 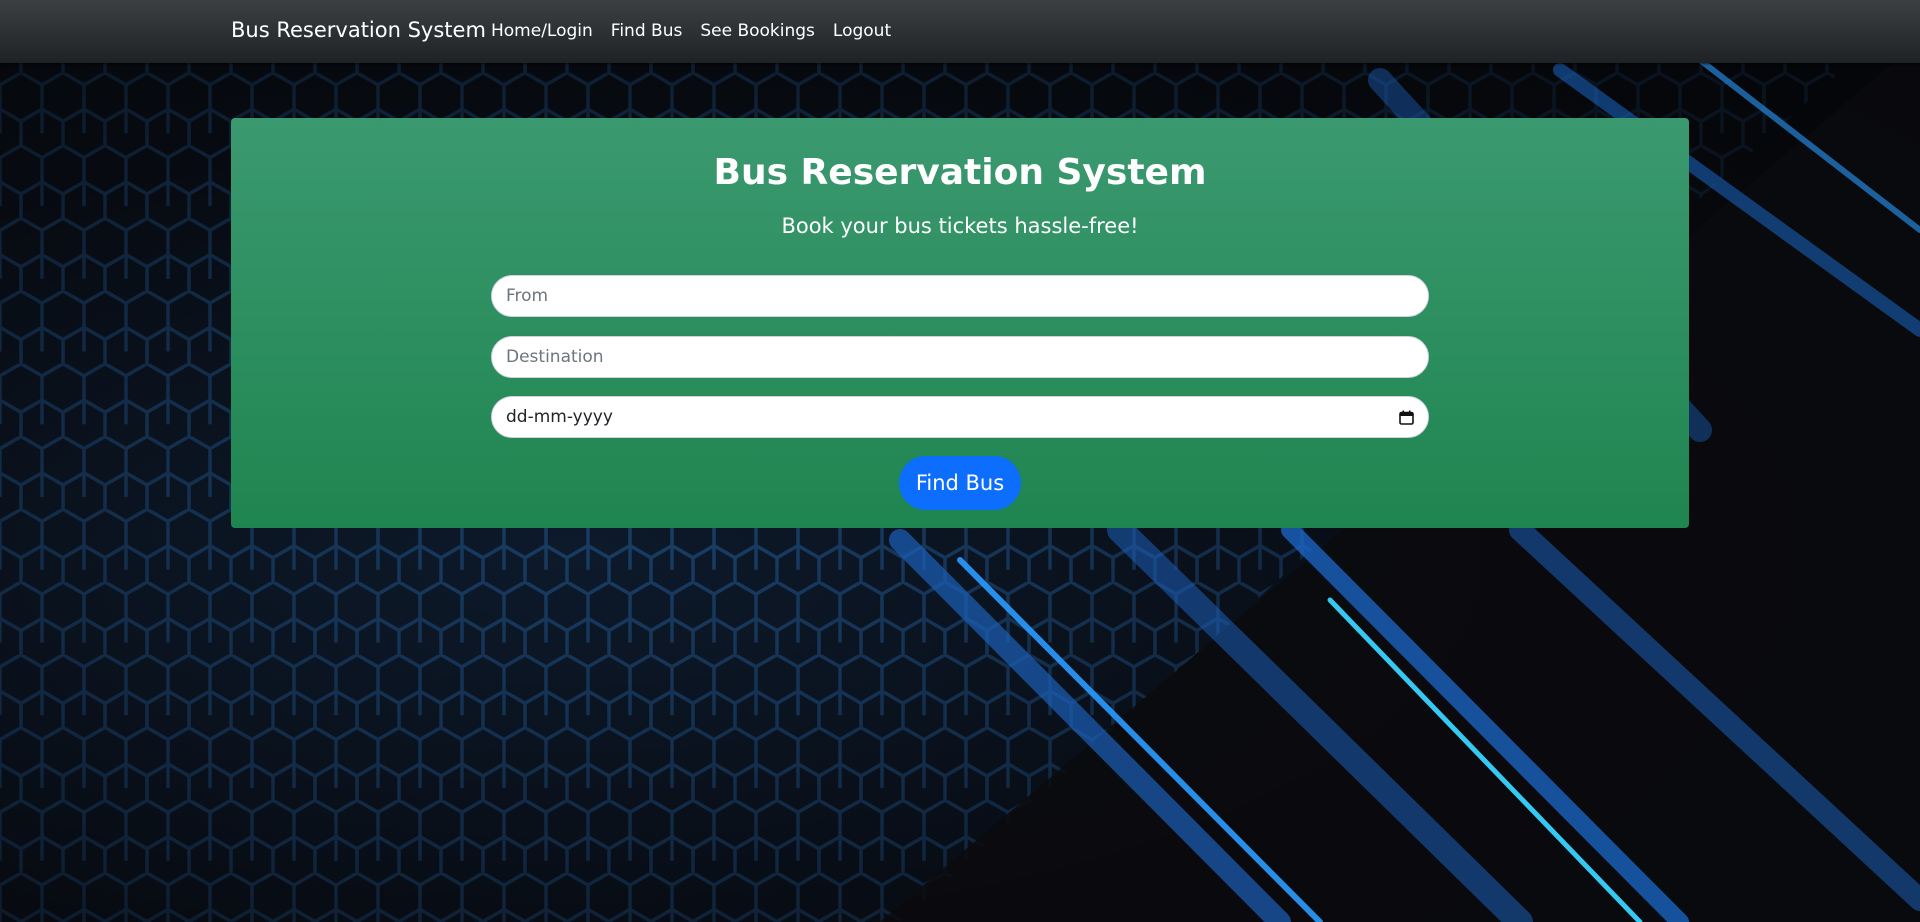 I want to click on nav-link-see-bookings: See Bookings, so click(x=757, y=31).